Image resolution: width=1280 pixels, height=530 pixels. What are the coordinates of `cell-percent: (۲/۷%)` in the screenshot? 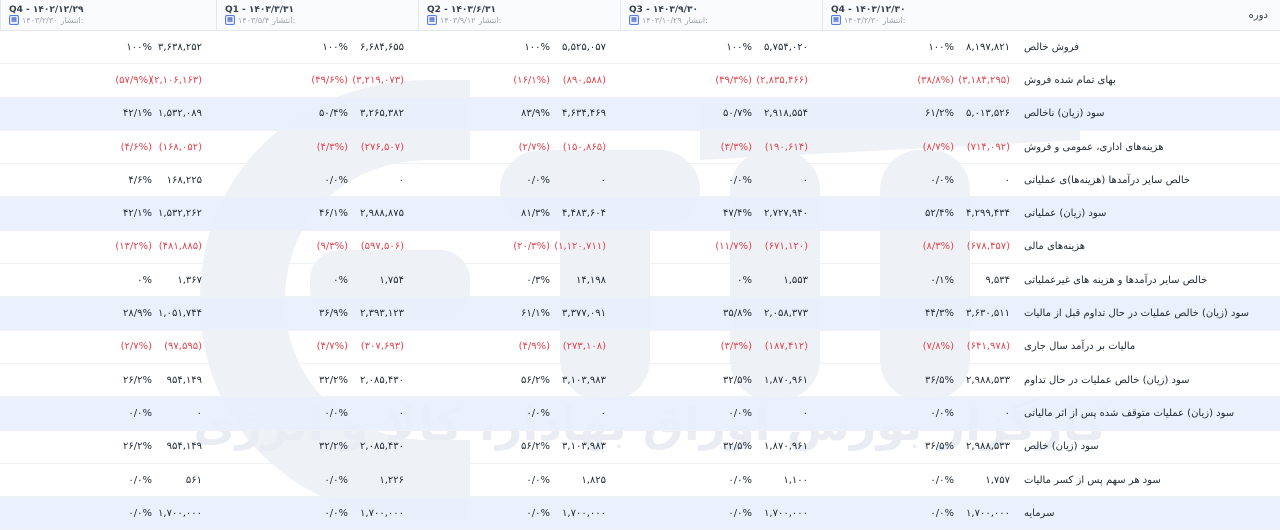 It's located at (80, 347).